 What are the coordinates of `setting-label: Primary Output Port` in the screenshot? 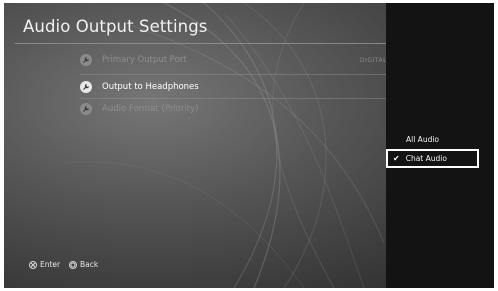 It's located at (144, 60).